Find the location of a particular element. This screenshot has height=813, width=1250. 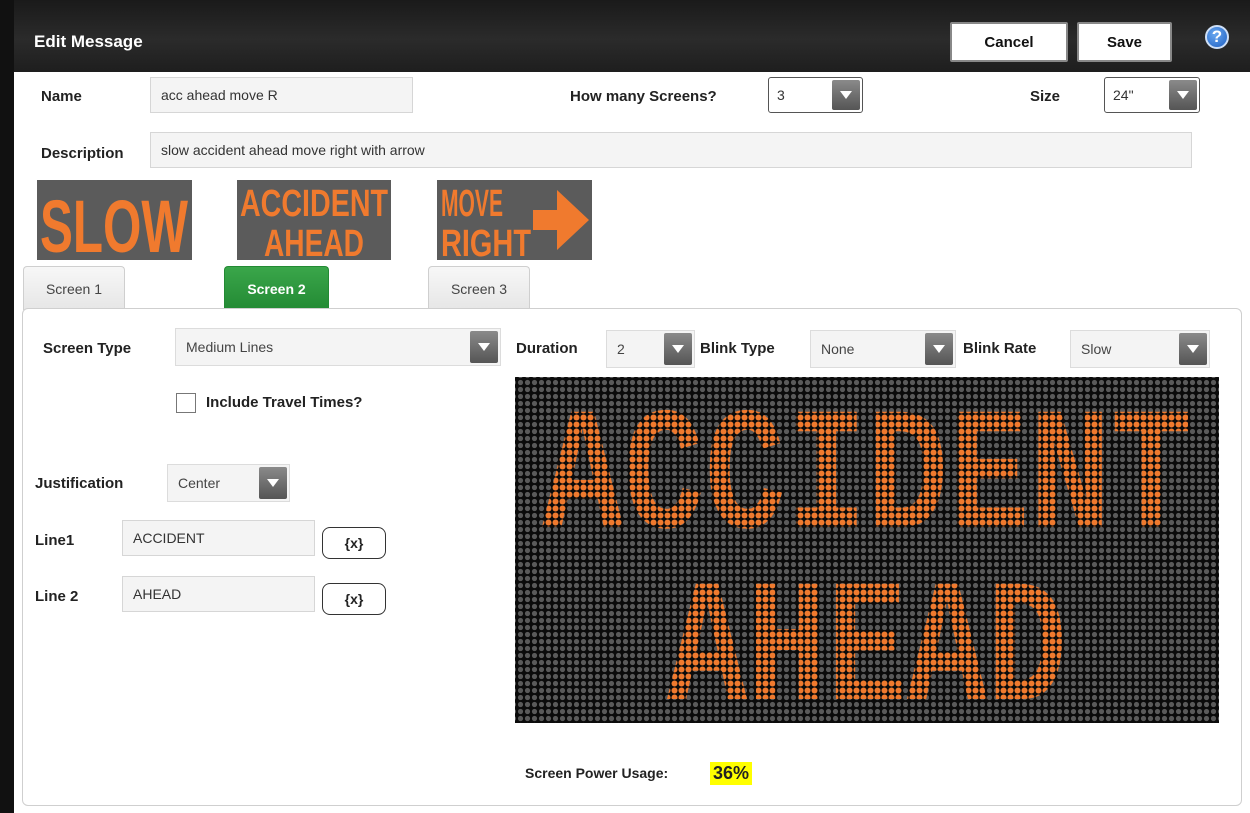

line2-label: Line 2 is located at coordinates (57, 596).